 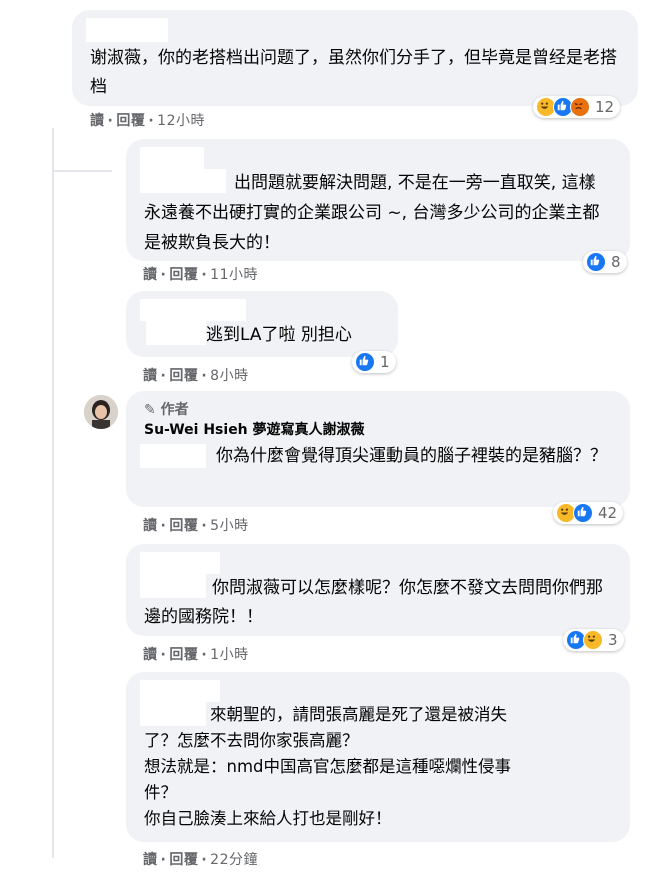 What do you see at coordinates (373, 602) in the screenshot?
I see `comment-text: 你問淑薇可以怎麼樣呢？你怎麼不發文去問問你們那邊的國務院！！` at bounding box center [373, 602].